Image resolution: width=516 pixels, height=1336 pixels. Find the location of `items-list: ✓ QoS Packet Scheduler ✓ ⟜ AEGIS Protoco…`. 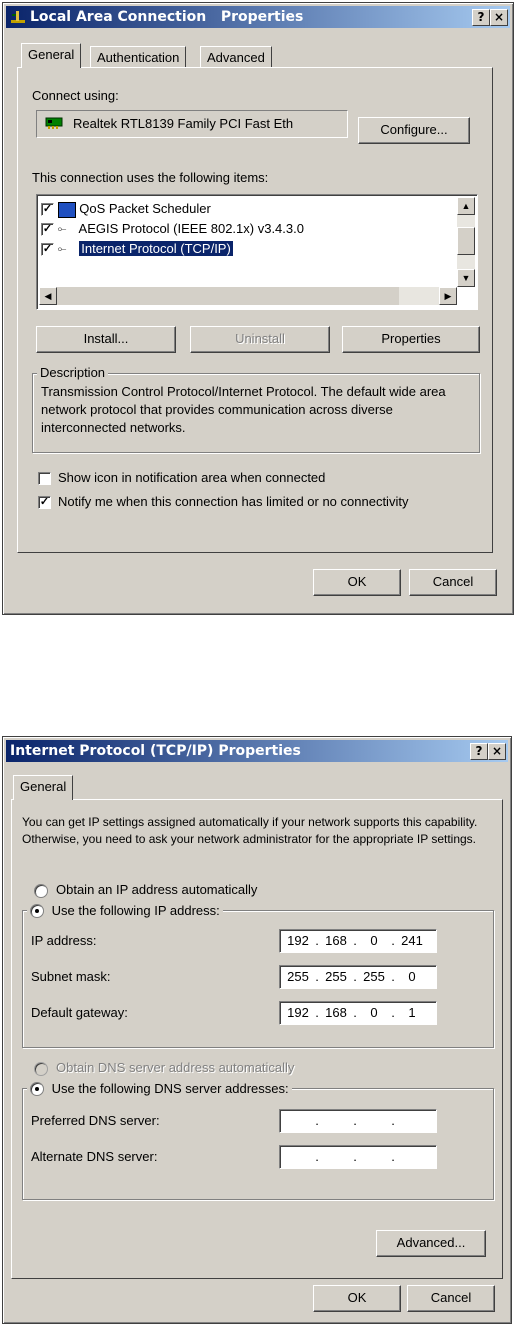

items-list: ✓ QoS Packet Scheduler ✓ ⟜ AEGIS Protoco… is located at coordinates (257, 252).